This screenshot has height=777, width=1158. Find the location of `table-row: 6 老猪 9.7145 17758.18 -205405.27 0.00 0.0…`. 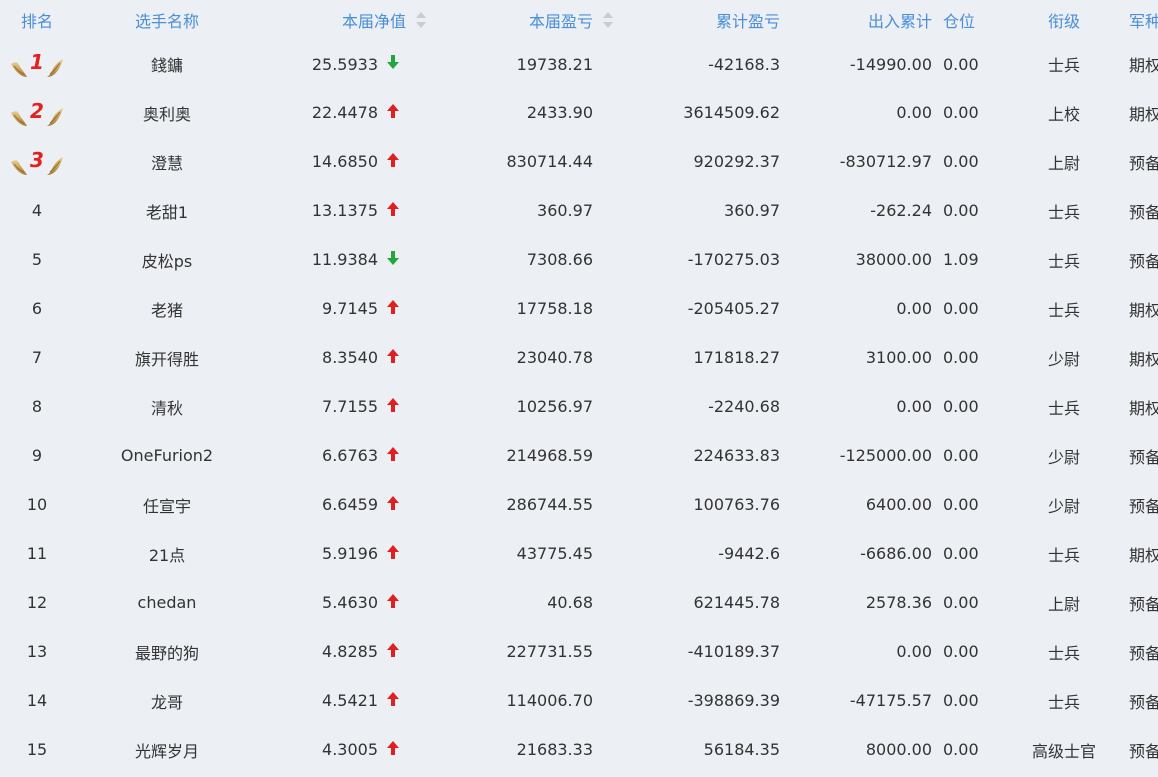

table-row: 6 老猪 9.7145 17758.18 -205405.27 0.00 0.0… is located at coordinates (579, 308).